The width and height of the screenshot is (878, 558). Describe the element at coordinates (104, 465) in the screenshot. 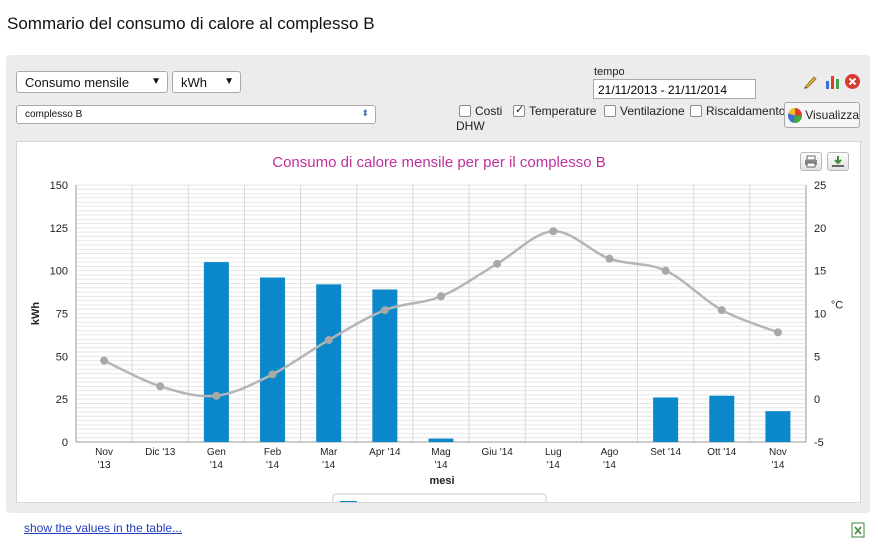

I see `x-tick-label: '13` at that location.